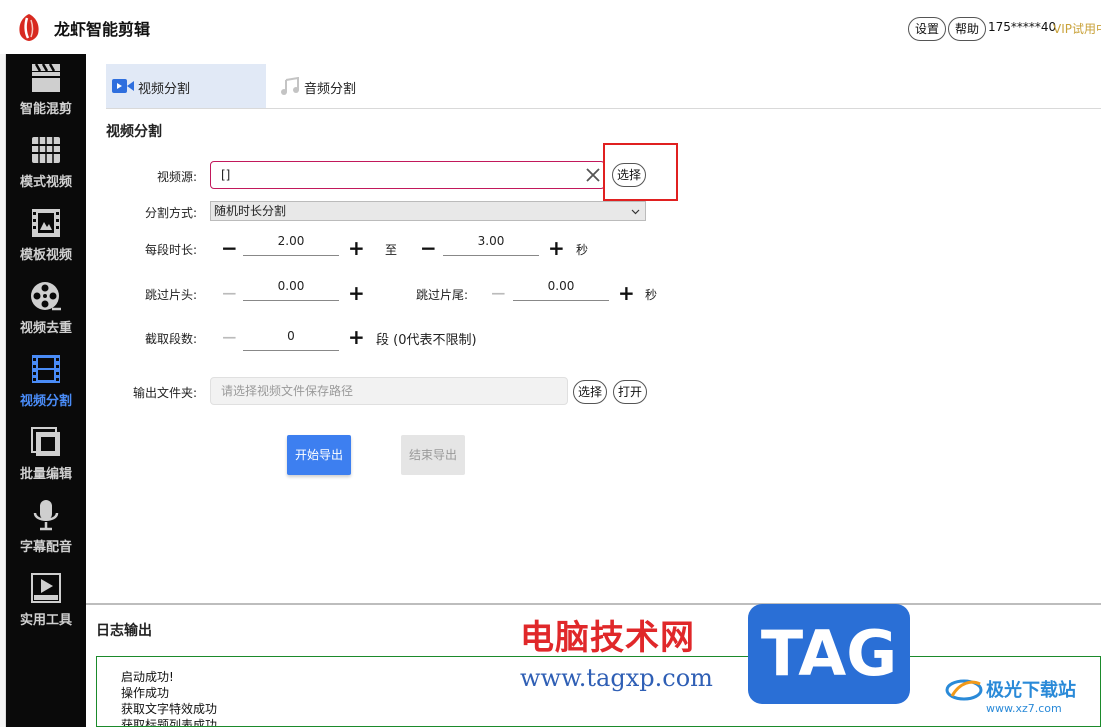 The image size is (1101, 727). What do you see at coordinates (45, 441) in the screenshot?
I see `batch-edit-icon` at bounding box center [45, 441].